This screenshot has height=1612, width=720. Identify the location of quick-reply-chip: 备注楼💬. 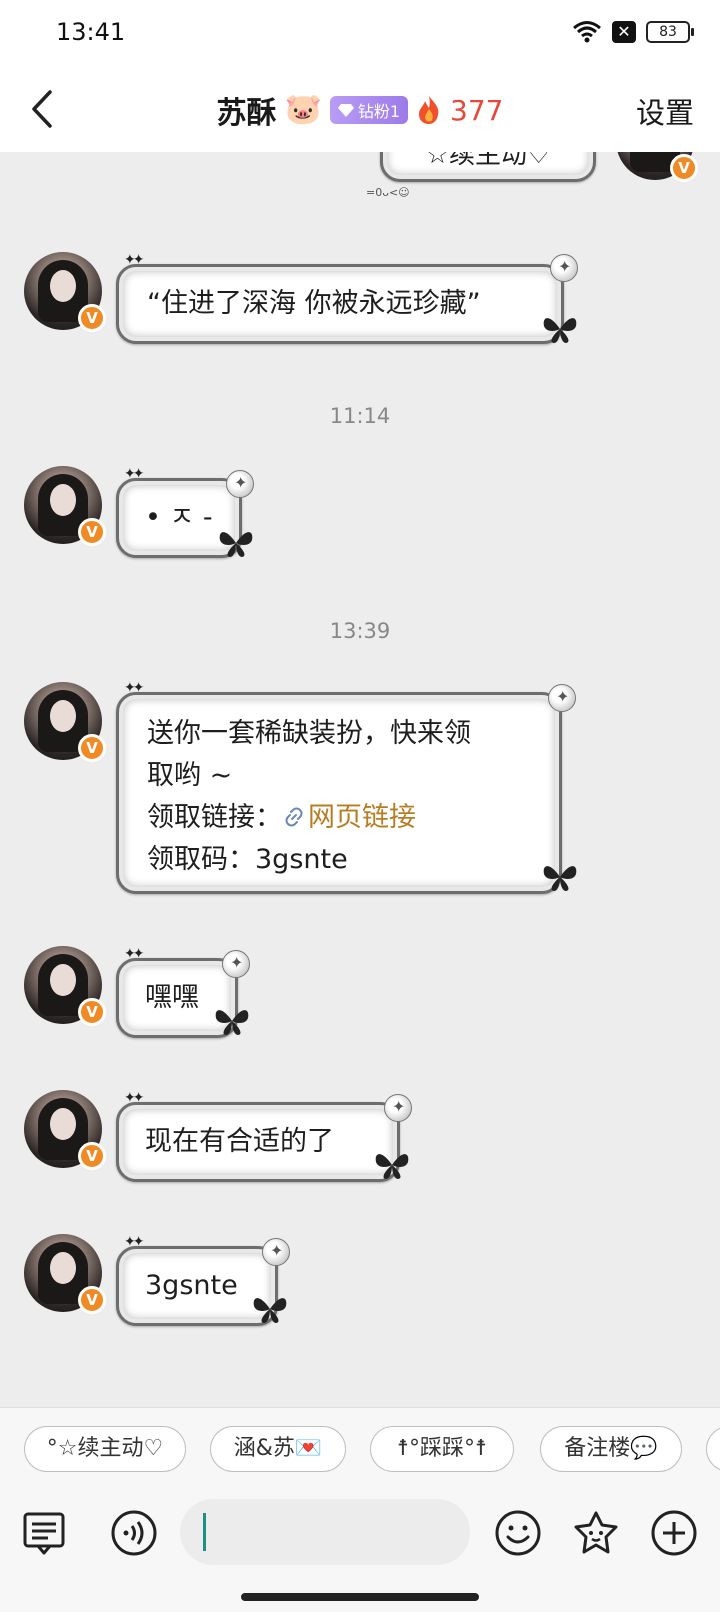
(611, 1449).